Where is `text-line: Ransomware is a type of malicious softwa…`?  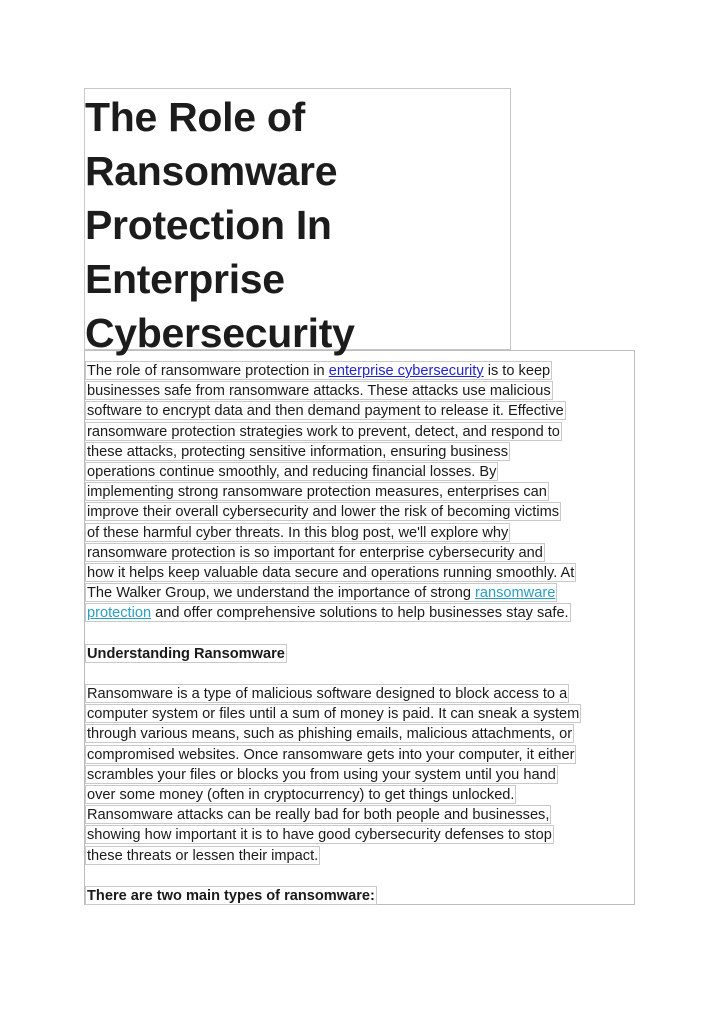 text-line: Ransomware is a type of malicious softwa… is located at coordinates (359, 693).